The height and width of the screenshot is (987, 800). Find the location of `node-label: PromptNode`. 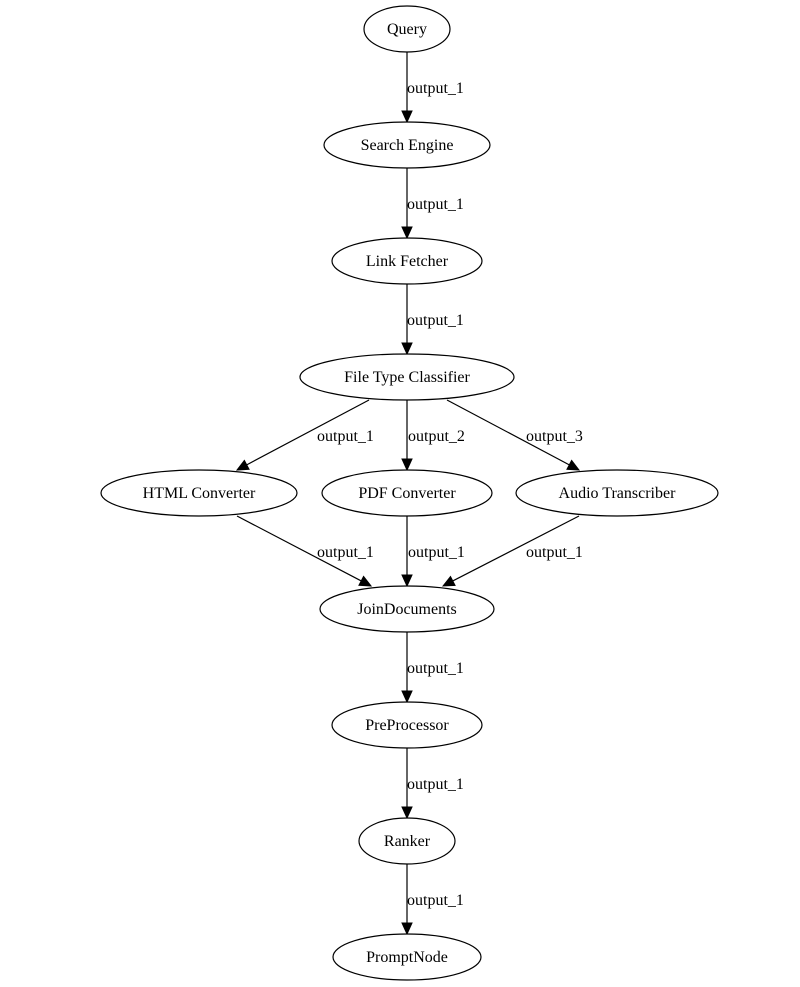

node-label: PromptNode is located at coordinates (407, 957).